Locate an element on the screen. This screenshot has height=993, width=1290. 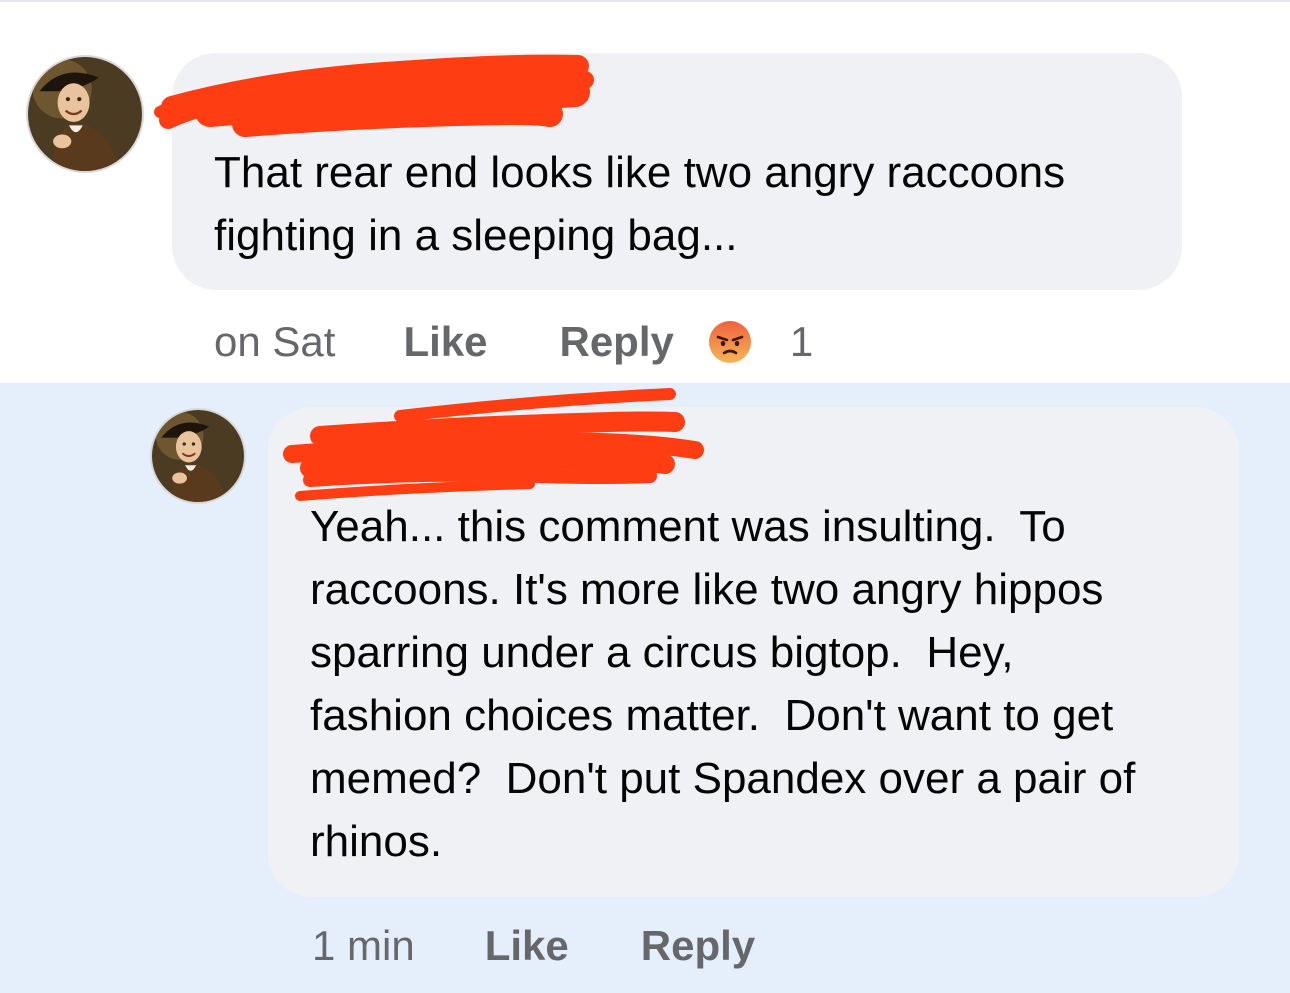
angry-reaction-icon is located at coordinates (730, 342).